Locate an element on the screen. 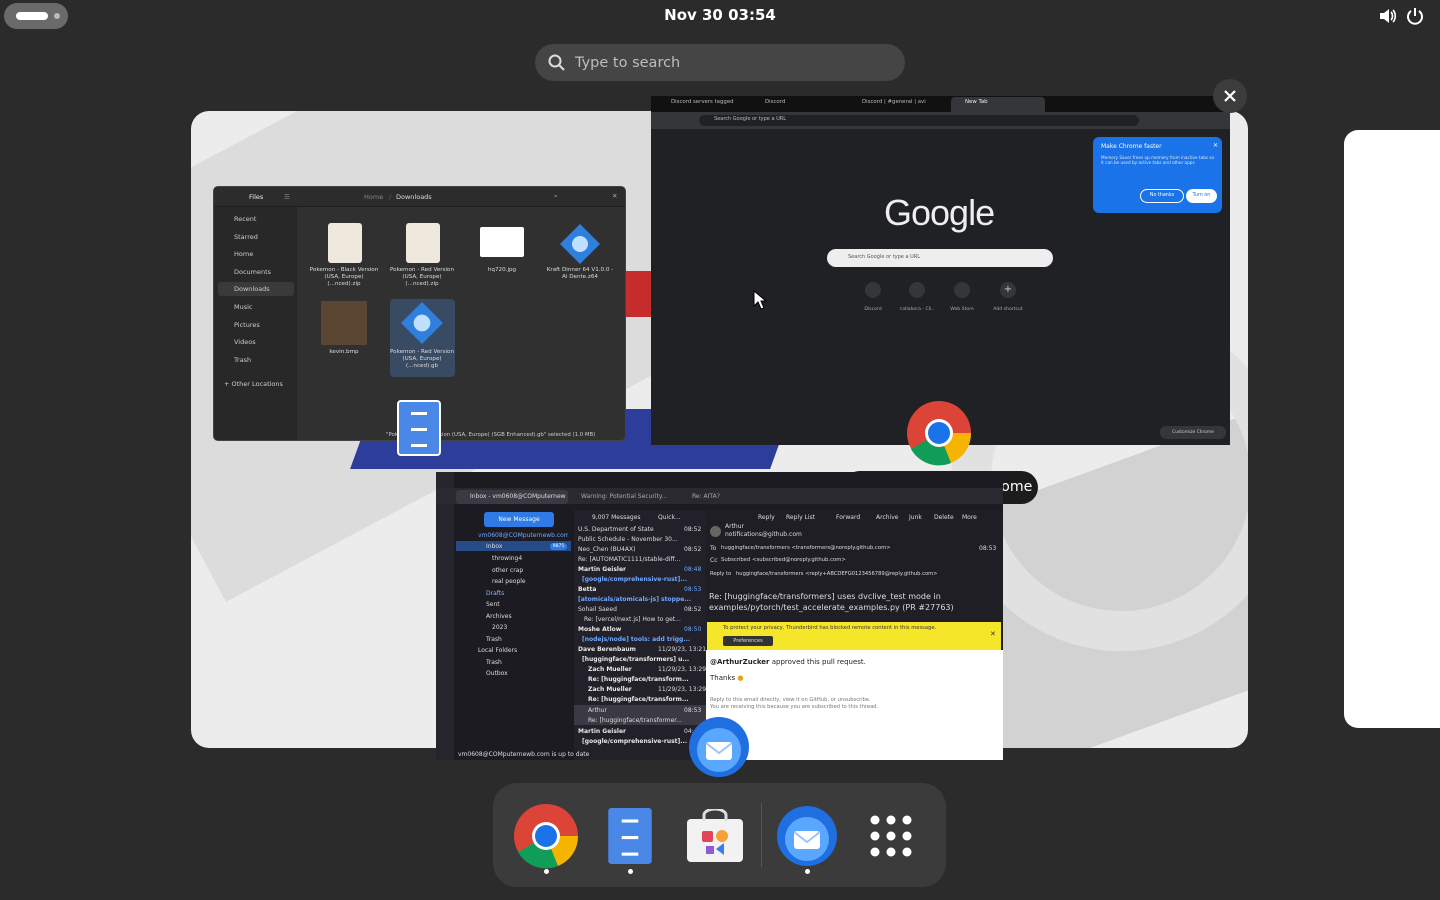  sidebar-item-videos: Videos is located at coordinates (245, 342).